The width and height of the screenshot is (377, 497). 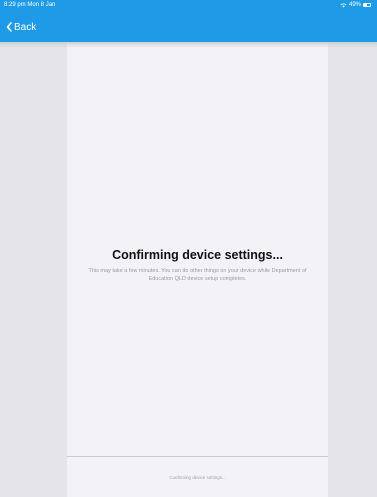 I want to click on battery-percent: 49%, so click(x=354, y=5).